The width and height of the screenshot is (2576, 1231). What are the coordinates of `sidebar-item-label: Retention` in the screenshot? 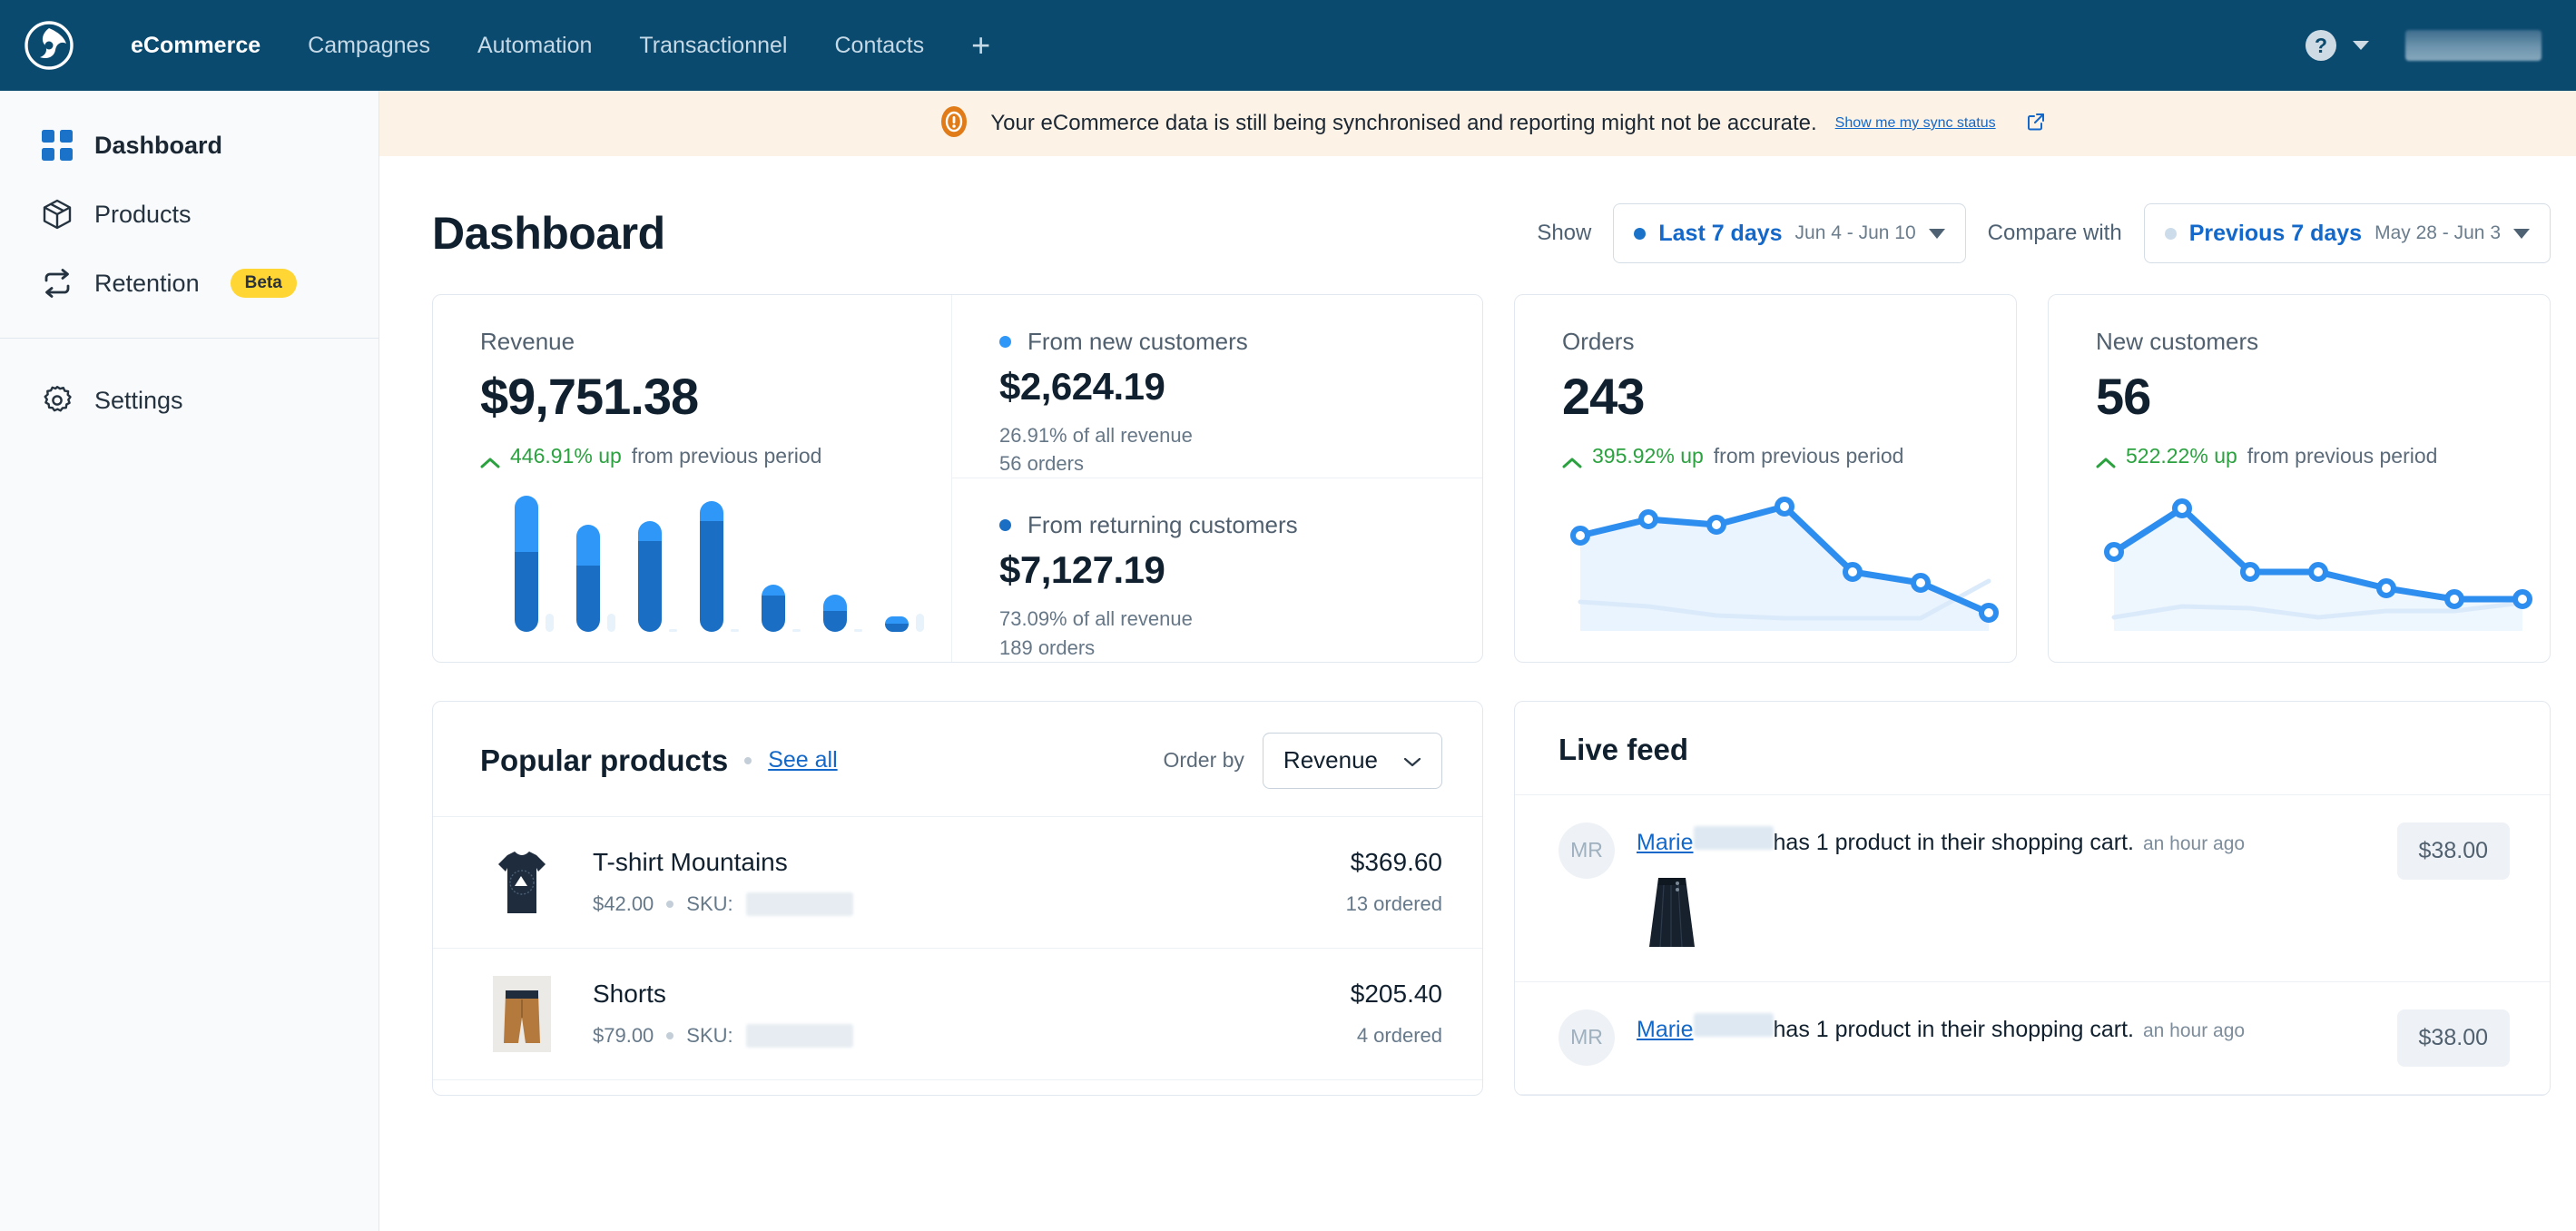 It's located at (147, 283).